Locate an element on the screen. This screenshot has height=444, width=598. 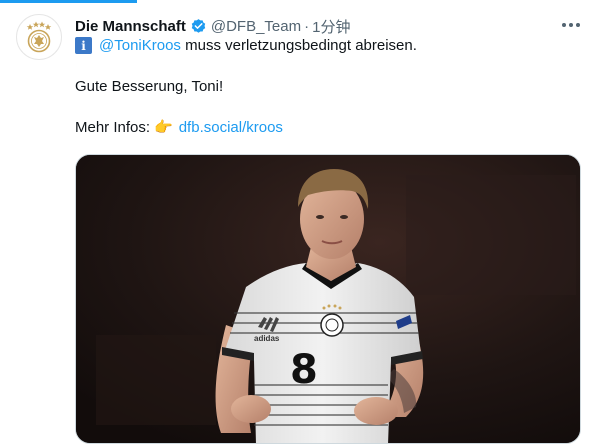
brand-logo: adidas is located at coordinates (267, 338).